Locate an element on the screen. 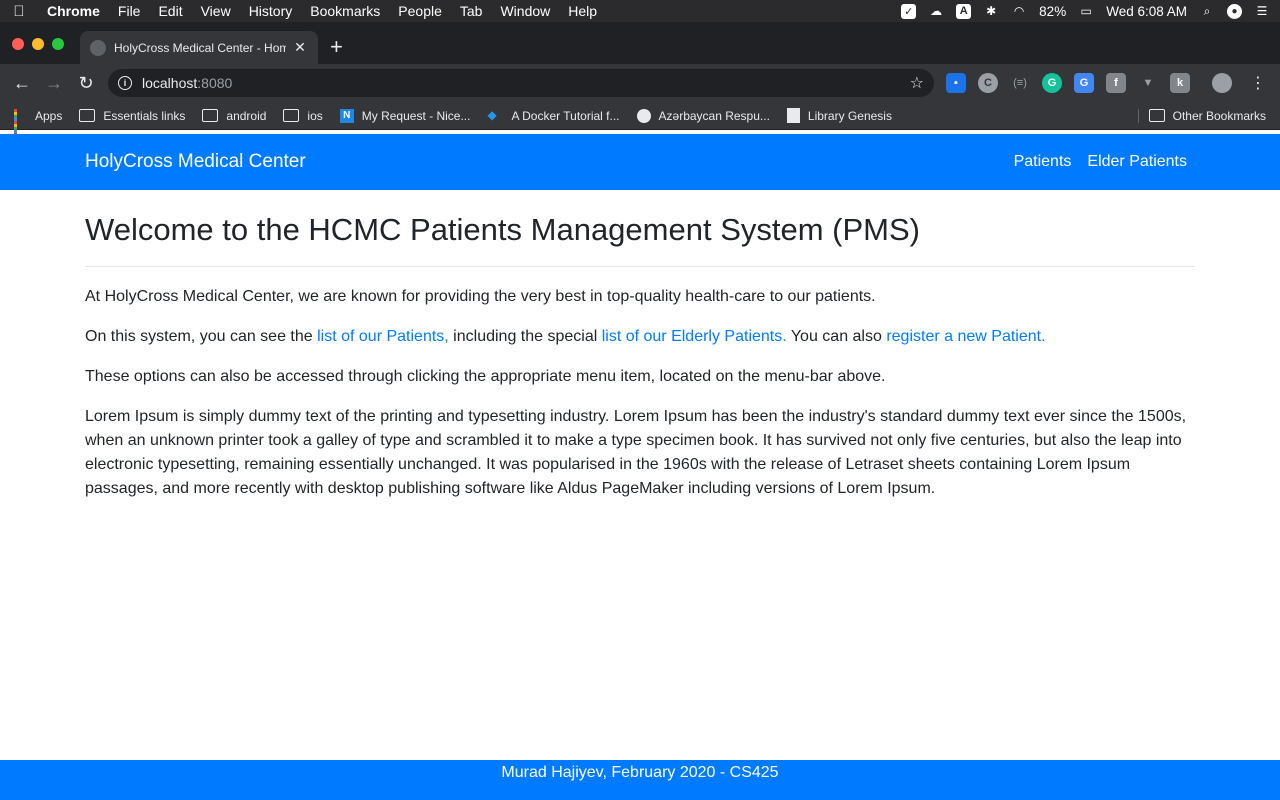 This screenshot has width=1280, height=800. text-span: including the special is located at coordinates (525, 336).